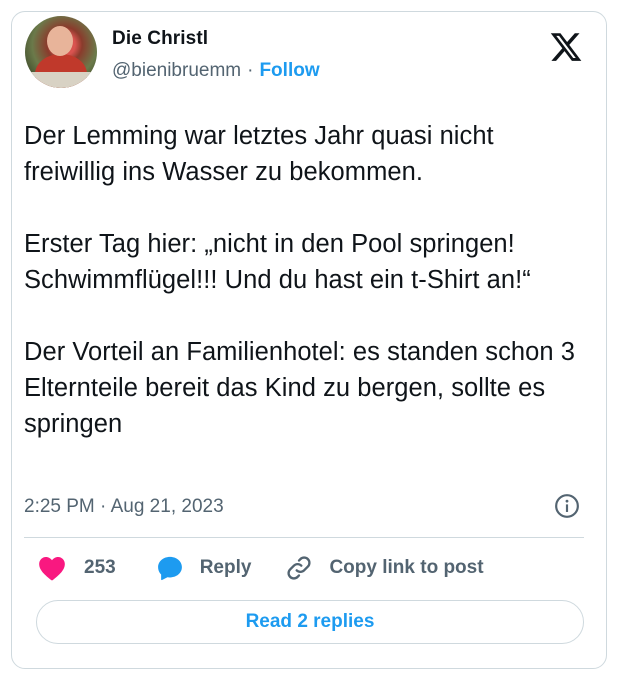  I want to click on like-button: 253, so click(77, 568).